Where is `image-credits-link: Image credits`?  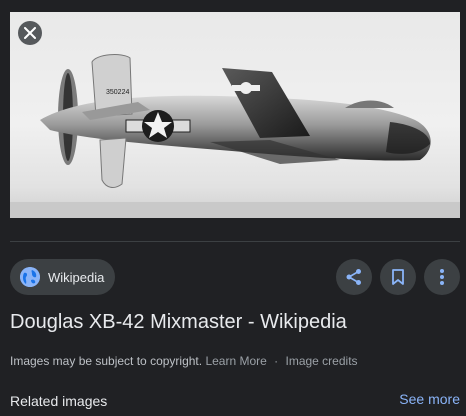
image-credits-link: Image credits is located at coordinates (322, 361).